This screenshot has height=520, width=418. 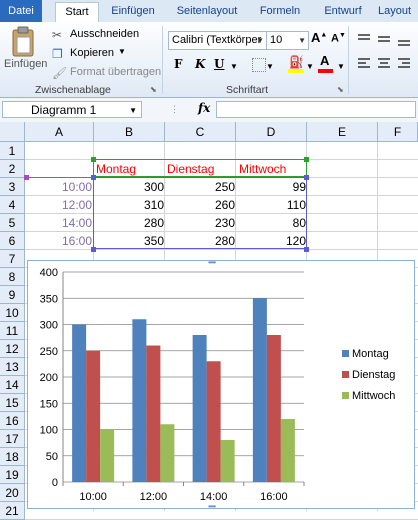 I want to click on column-header-d: D, so click(x=271, y=132).